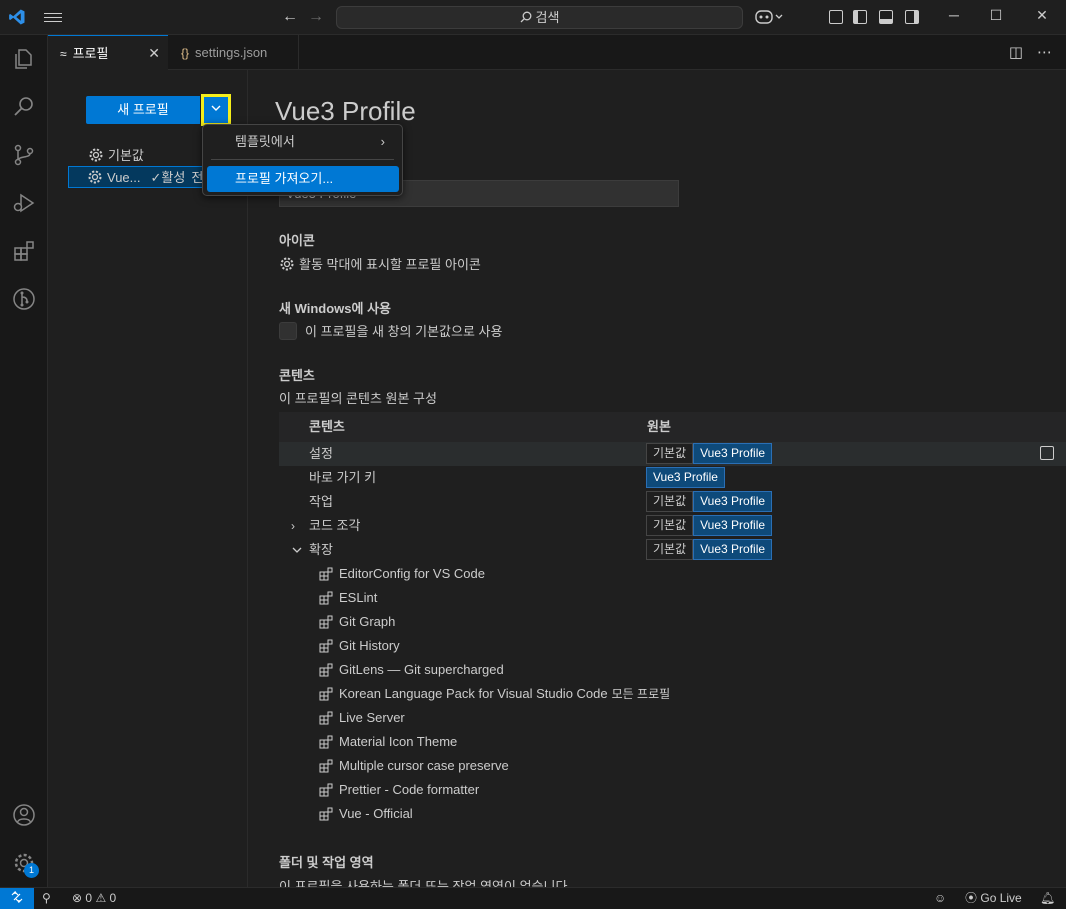 The image size is (1066, 909). I want to click on extension-item: Git History, so click(672, 646).